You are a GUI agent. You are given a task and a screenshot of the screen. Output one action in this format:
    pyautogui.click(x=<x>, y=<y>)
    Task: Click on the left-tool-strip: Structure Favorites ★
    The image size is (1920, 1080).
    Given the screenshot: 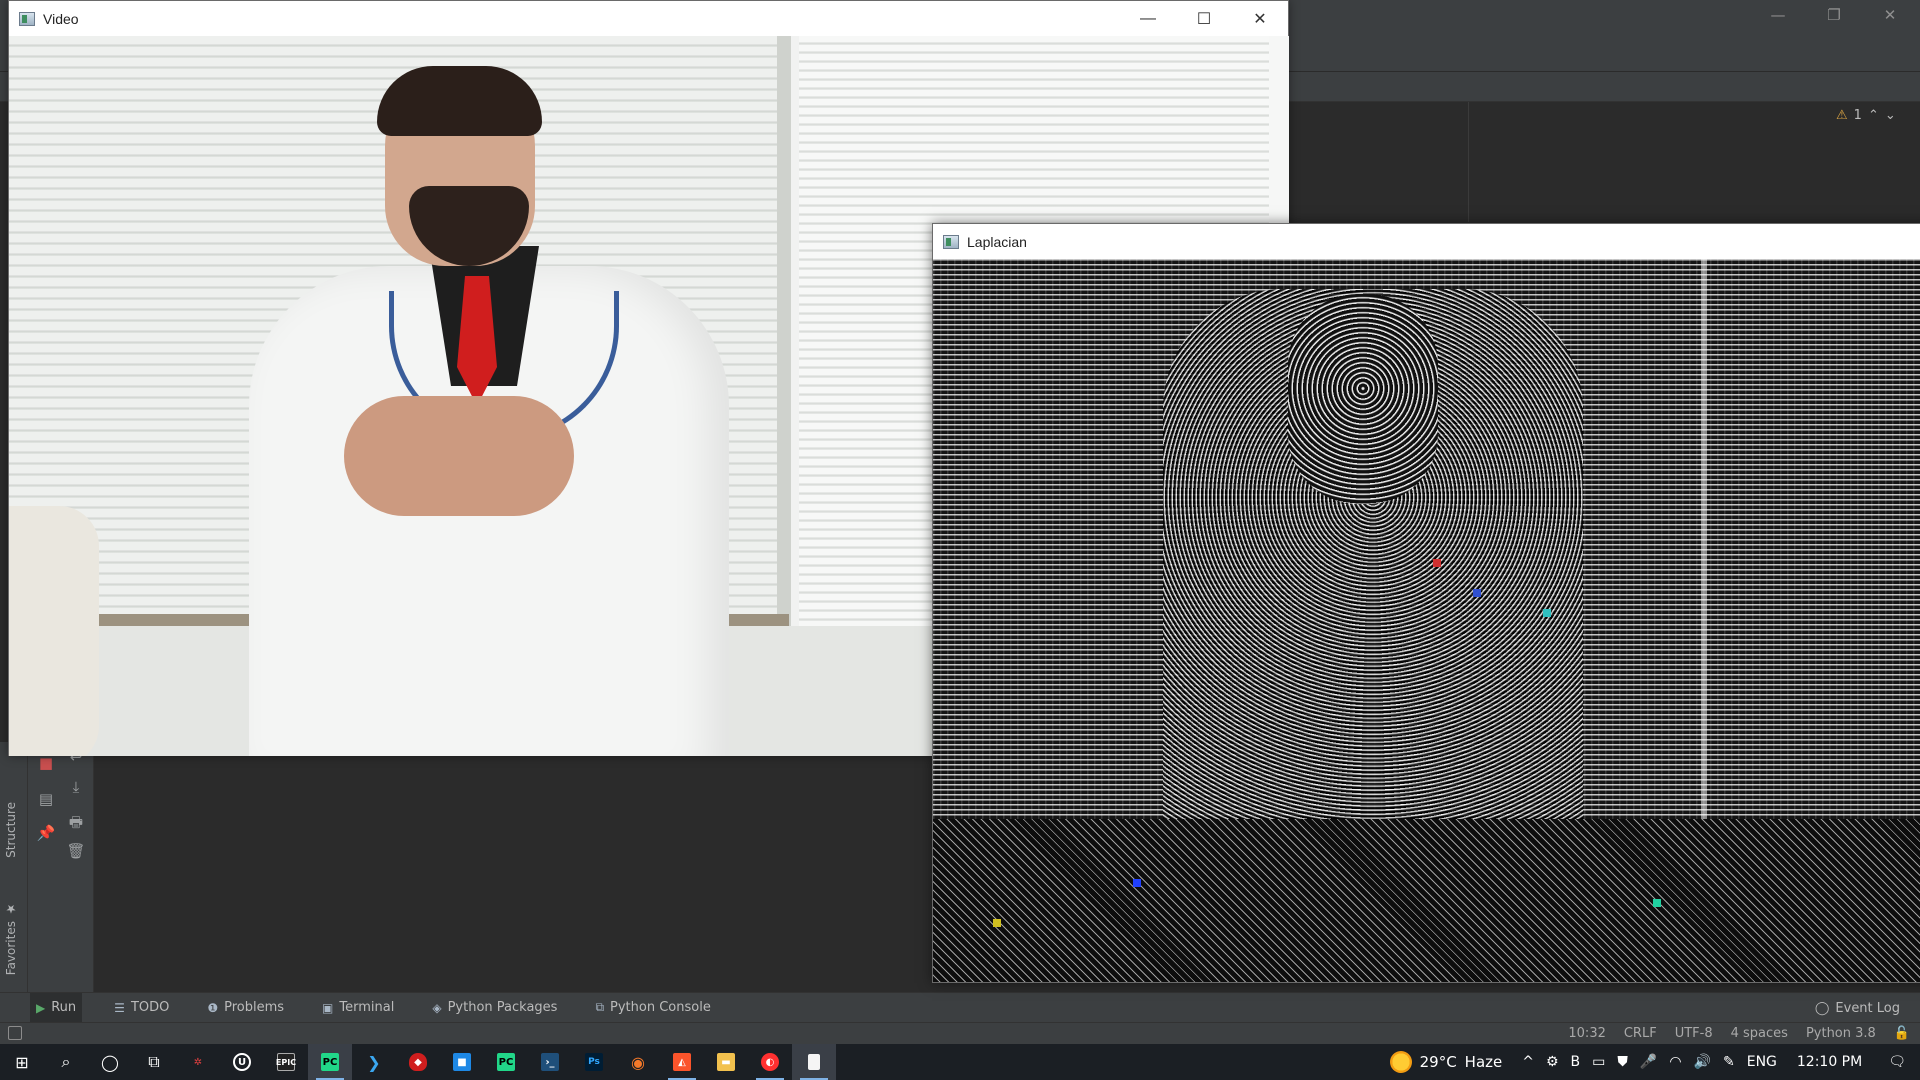 What is the action you would take?
    pyautogui.click(x=14, y=867)
    